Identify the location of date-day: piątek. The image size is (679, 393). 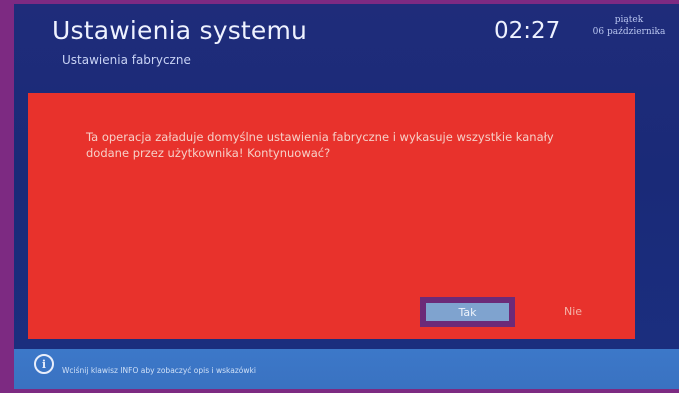
(629, 20).